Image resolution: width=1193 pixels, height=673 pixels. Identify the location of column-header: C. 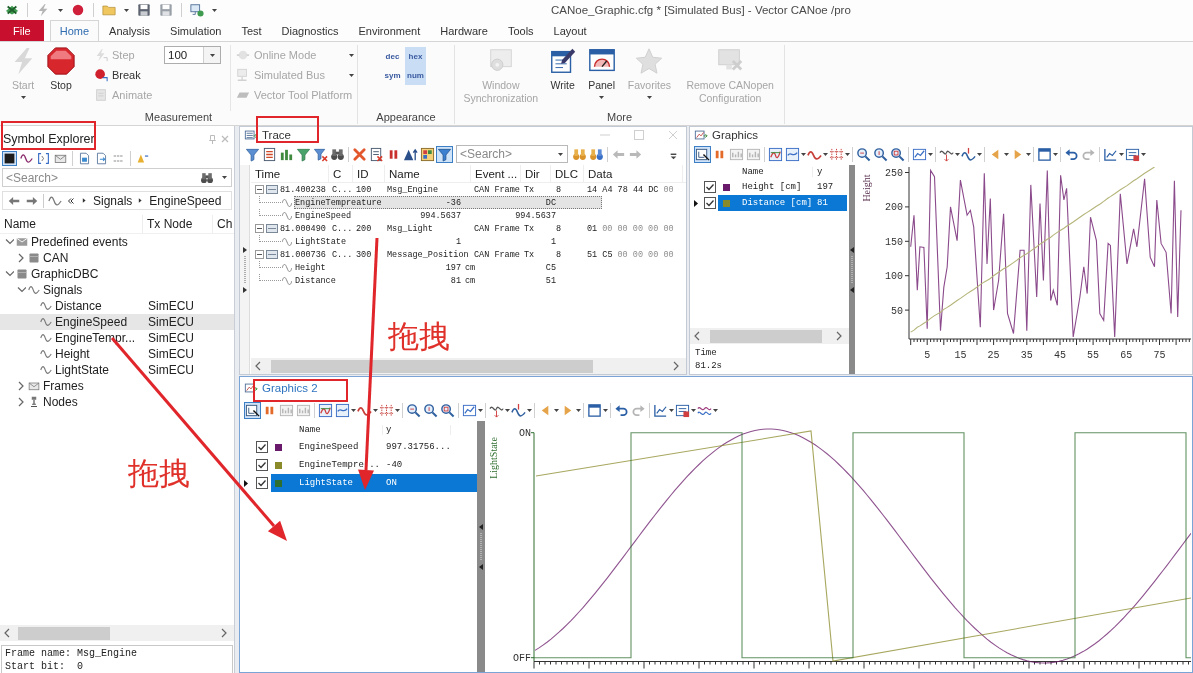
(341, 174).